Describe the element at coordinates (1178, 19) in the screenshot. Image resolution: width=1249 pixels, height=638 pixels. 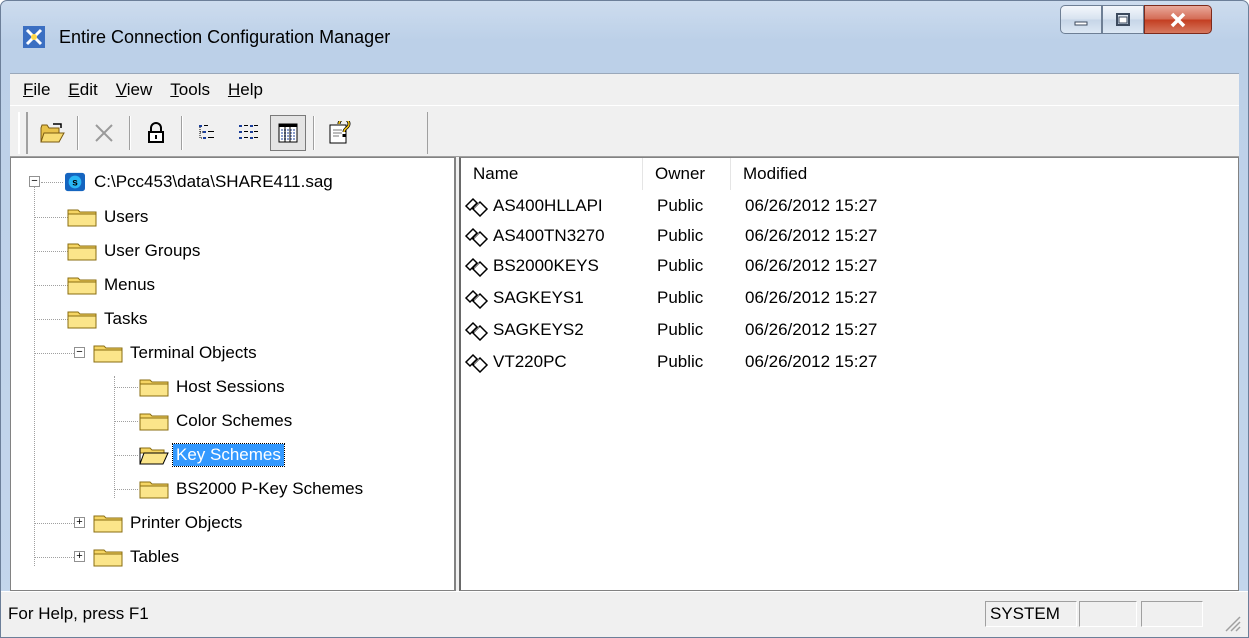
I see `close-button` at that location.